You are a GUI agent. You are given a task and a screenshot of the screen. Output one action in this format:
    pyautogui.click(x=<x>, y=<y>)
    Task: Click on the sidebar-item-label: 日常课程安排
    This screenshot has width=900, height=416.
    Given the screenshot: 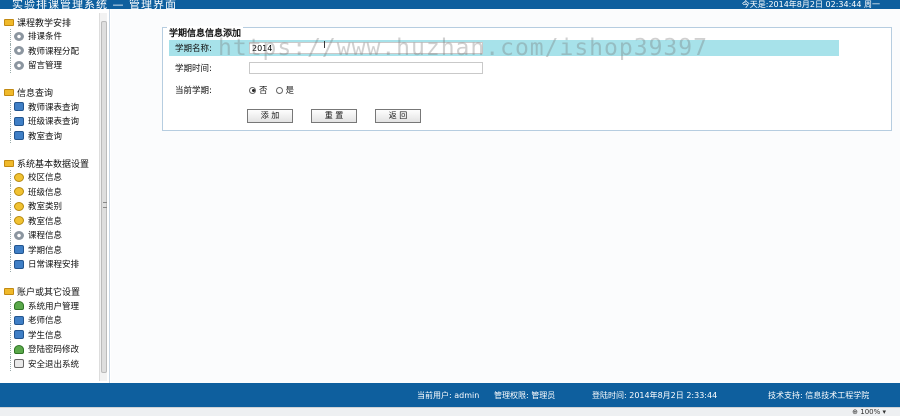 What is the action you would take?
    pyautogui.click(x=54, y=265)
    